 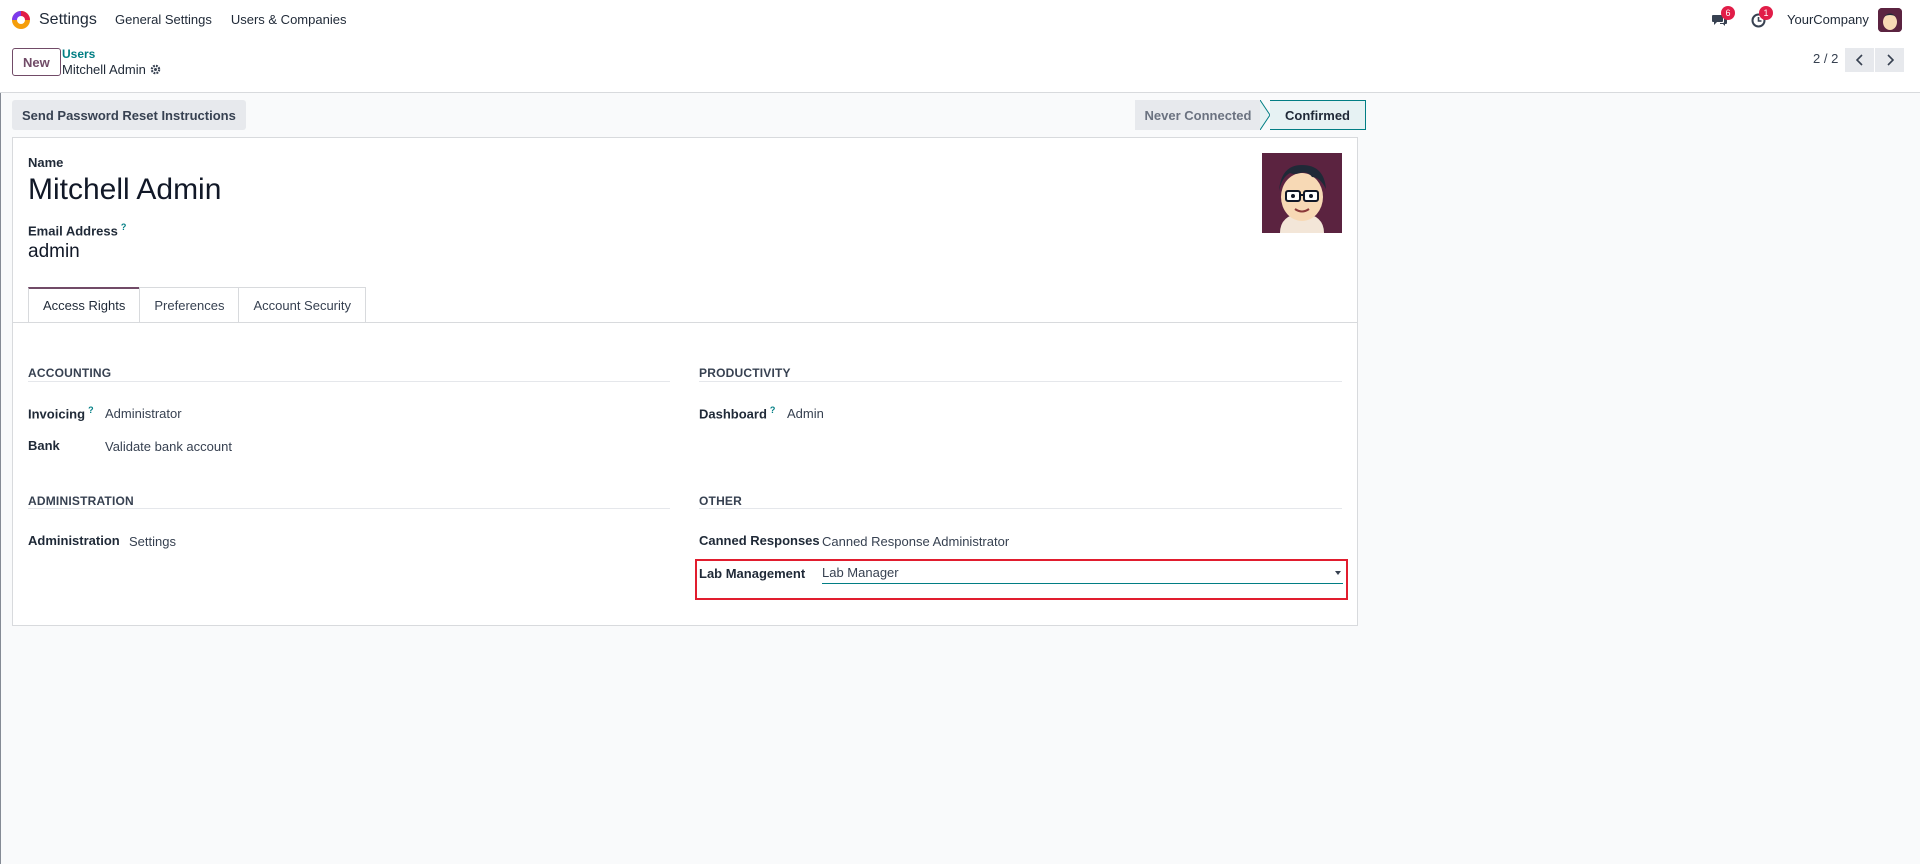 I want to click on status-confirmed: Confirmed, so click(x=1318, y=115).